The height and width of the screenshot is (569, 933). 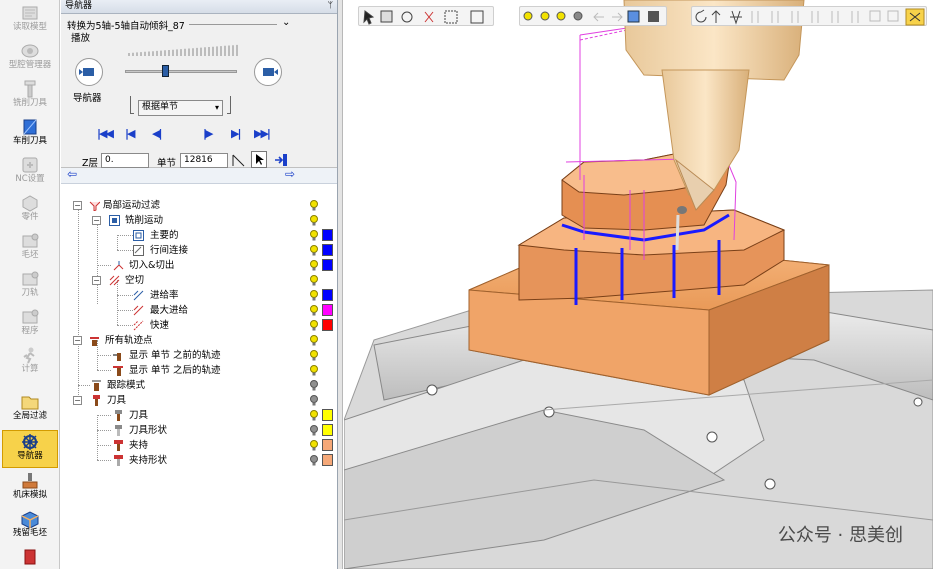 What do you see at coordinates (238, 160) in the screenshot?
I see `corner-angle-icon` at bounding box center [238, 160].